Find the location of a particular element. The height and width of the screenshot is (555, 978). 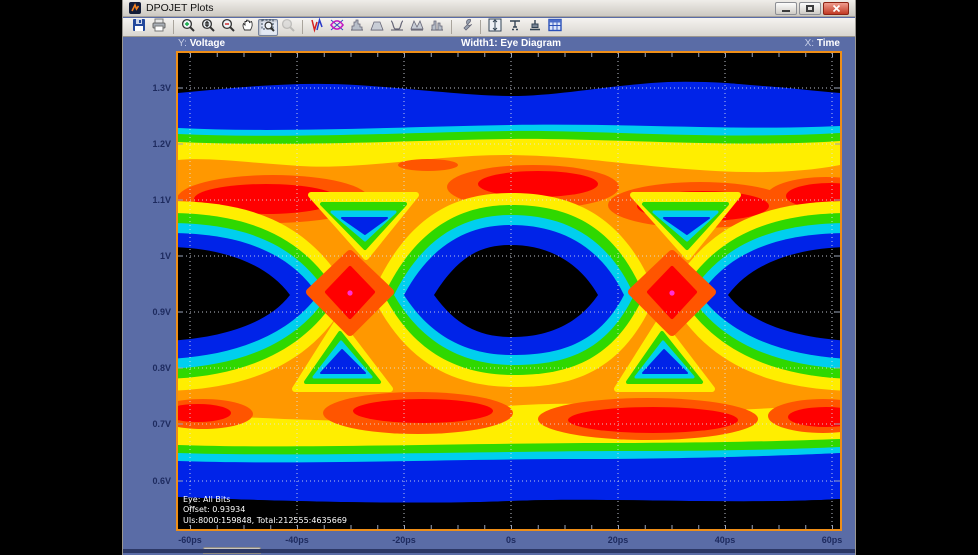

save-icon is located at coordinates (139, 27).